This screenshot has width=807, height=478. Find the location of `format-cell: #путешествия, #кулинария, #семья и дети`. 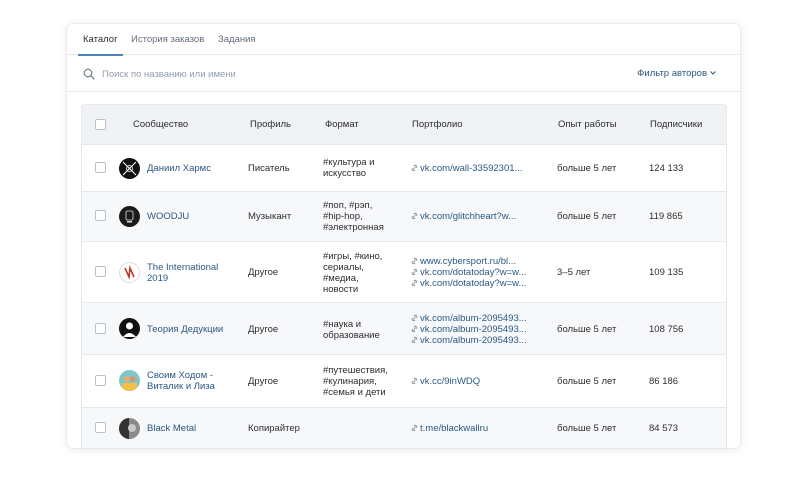

format-cell: #путешествия, #кулинария, #семья и дети is located at coordinates (355, 381).